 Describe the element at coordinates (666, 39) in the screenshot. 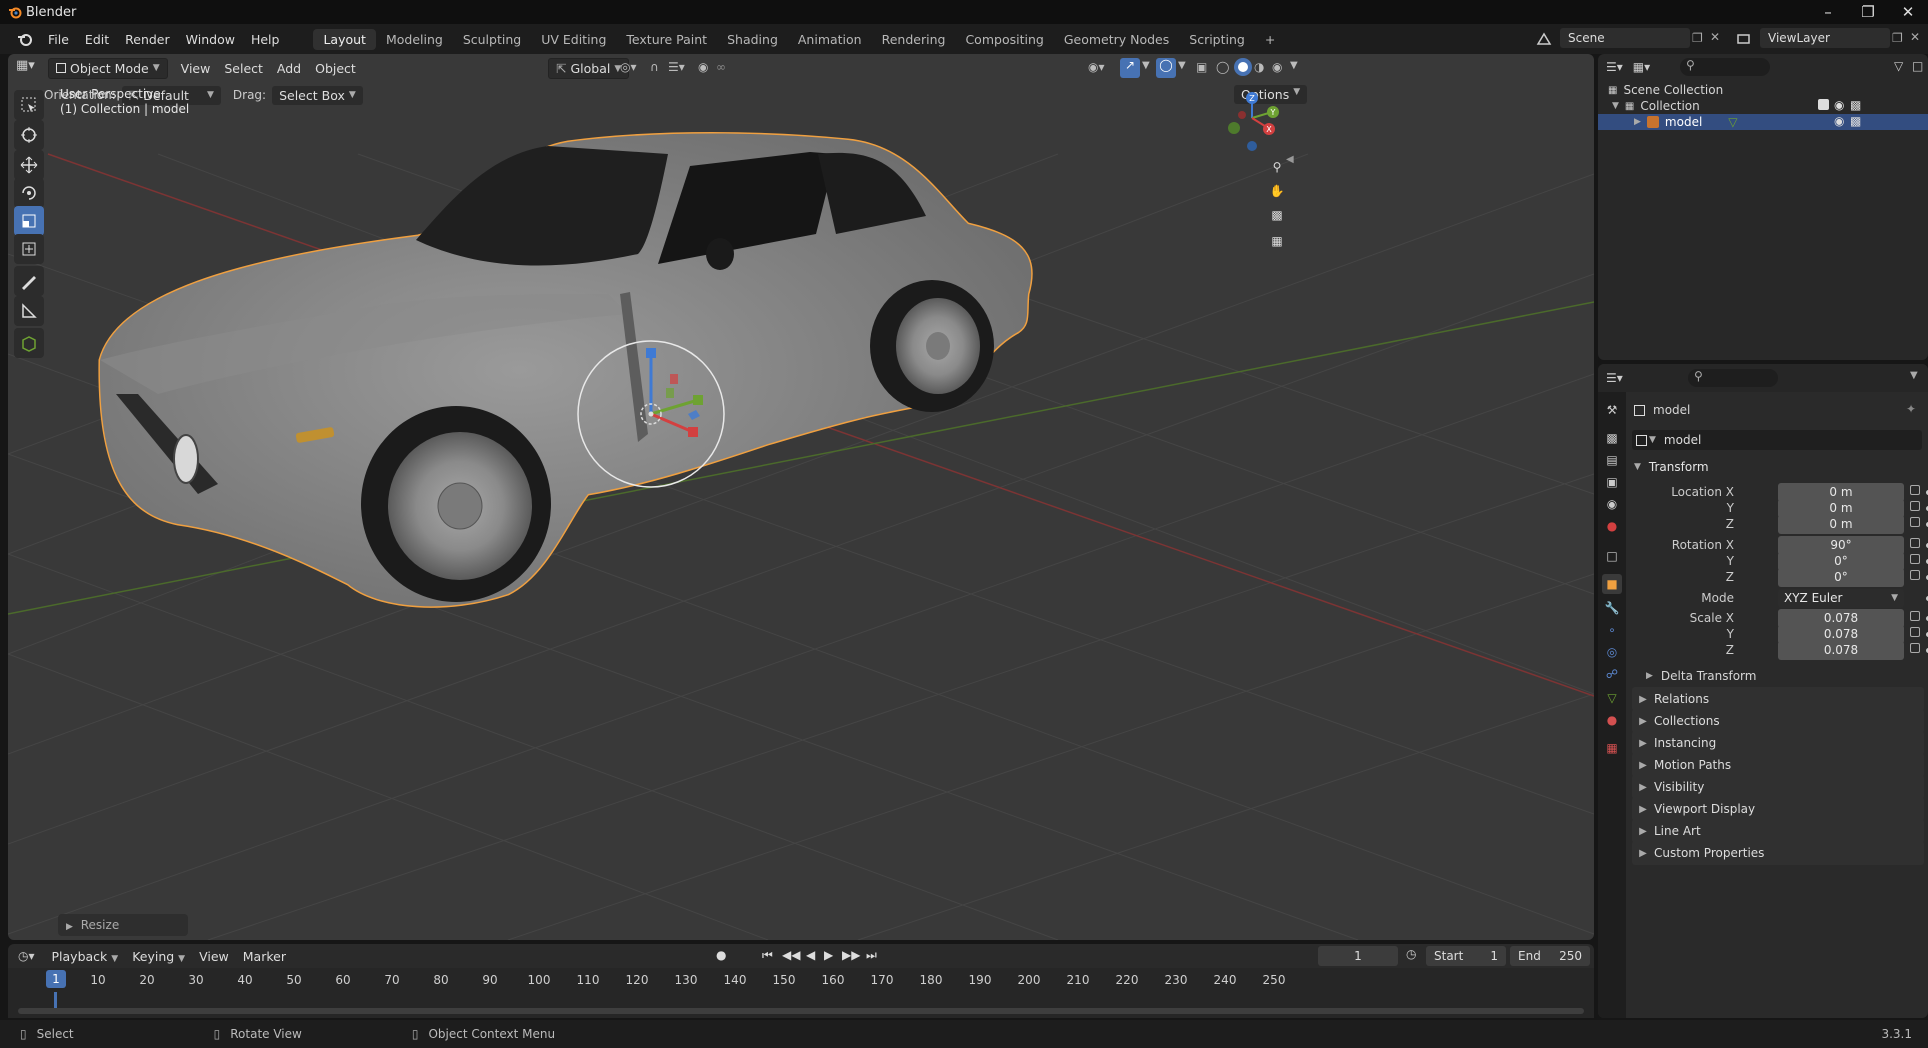

I see `tab-texture-paint: Texture Paint` at that location.